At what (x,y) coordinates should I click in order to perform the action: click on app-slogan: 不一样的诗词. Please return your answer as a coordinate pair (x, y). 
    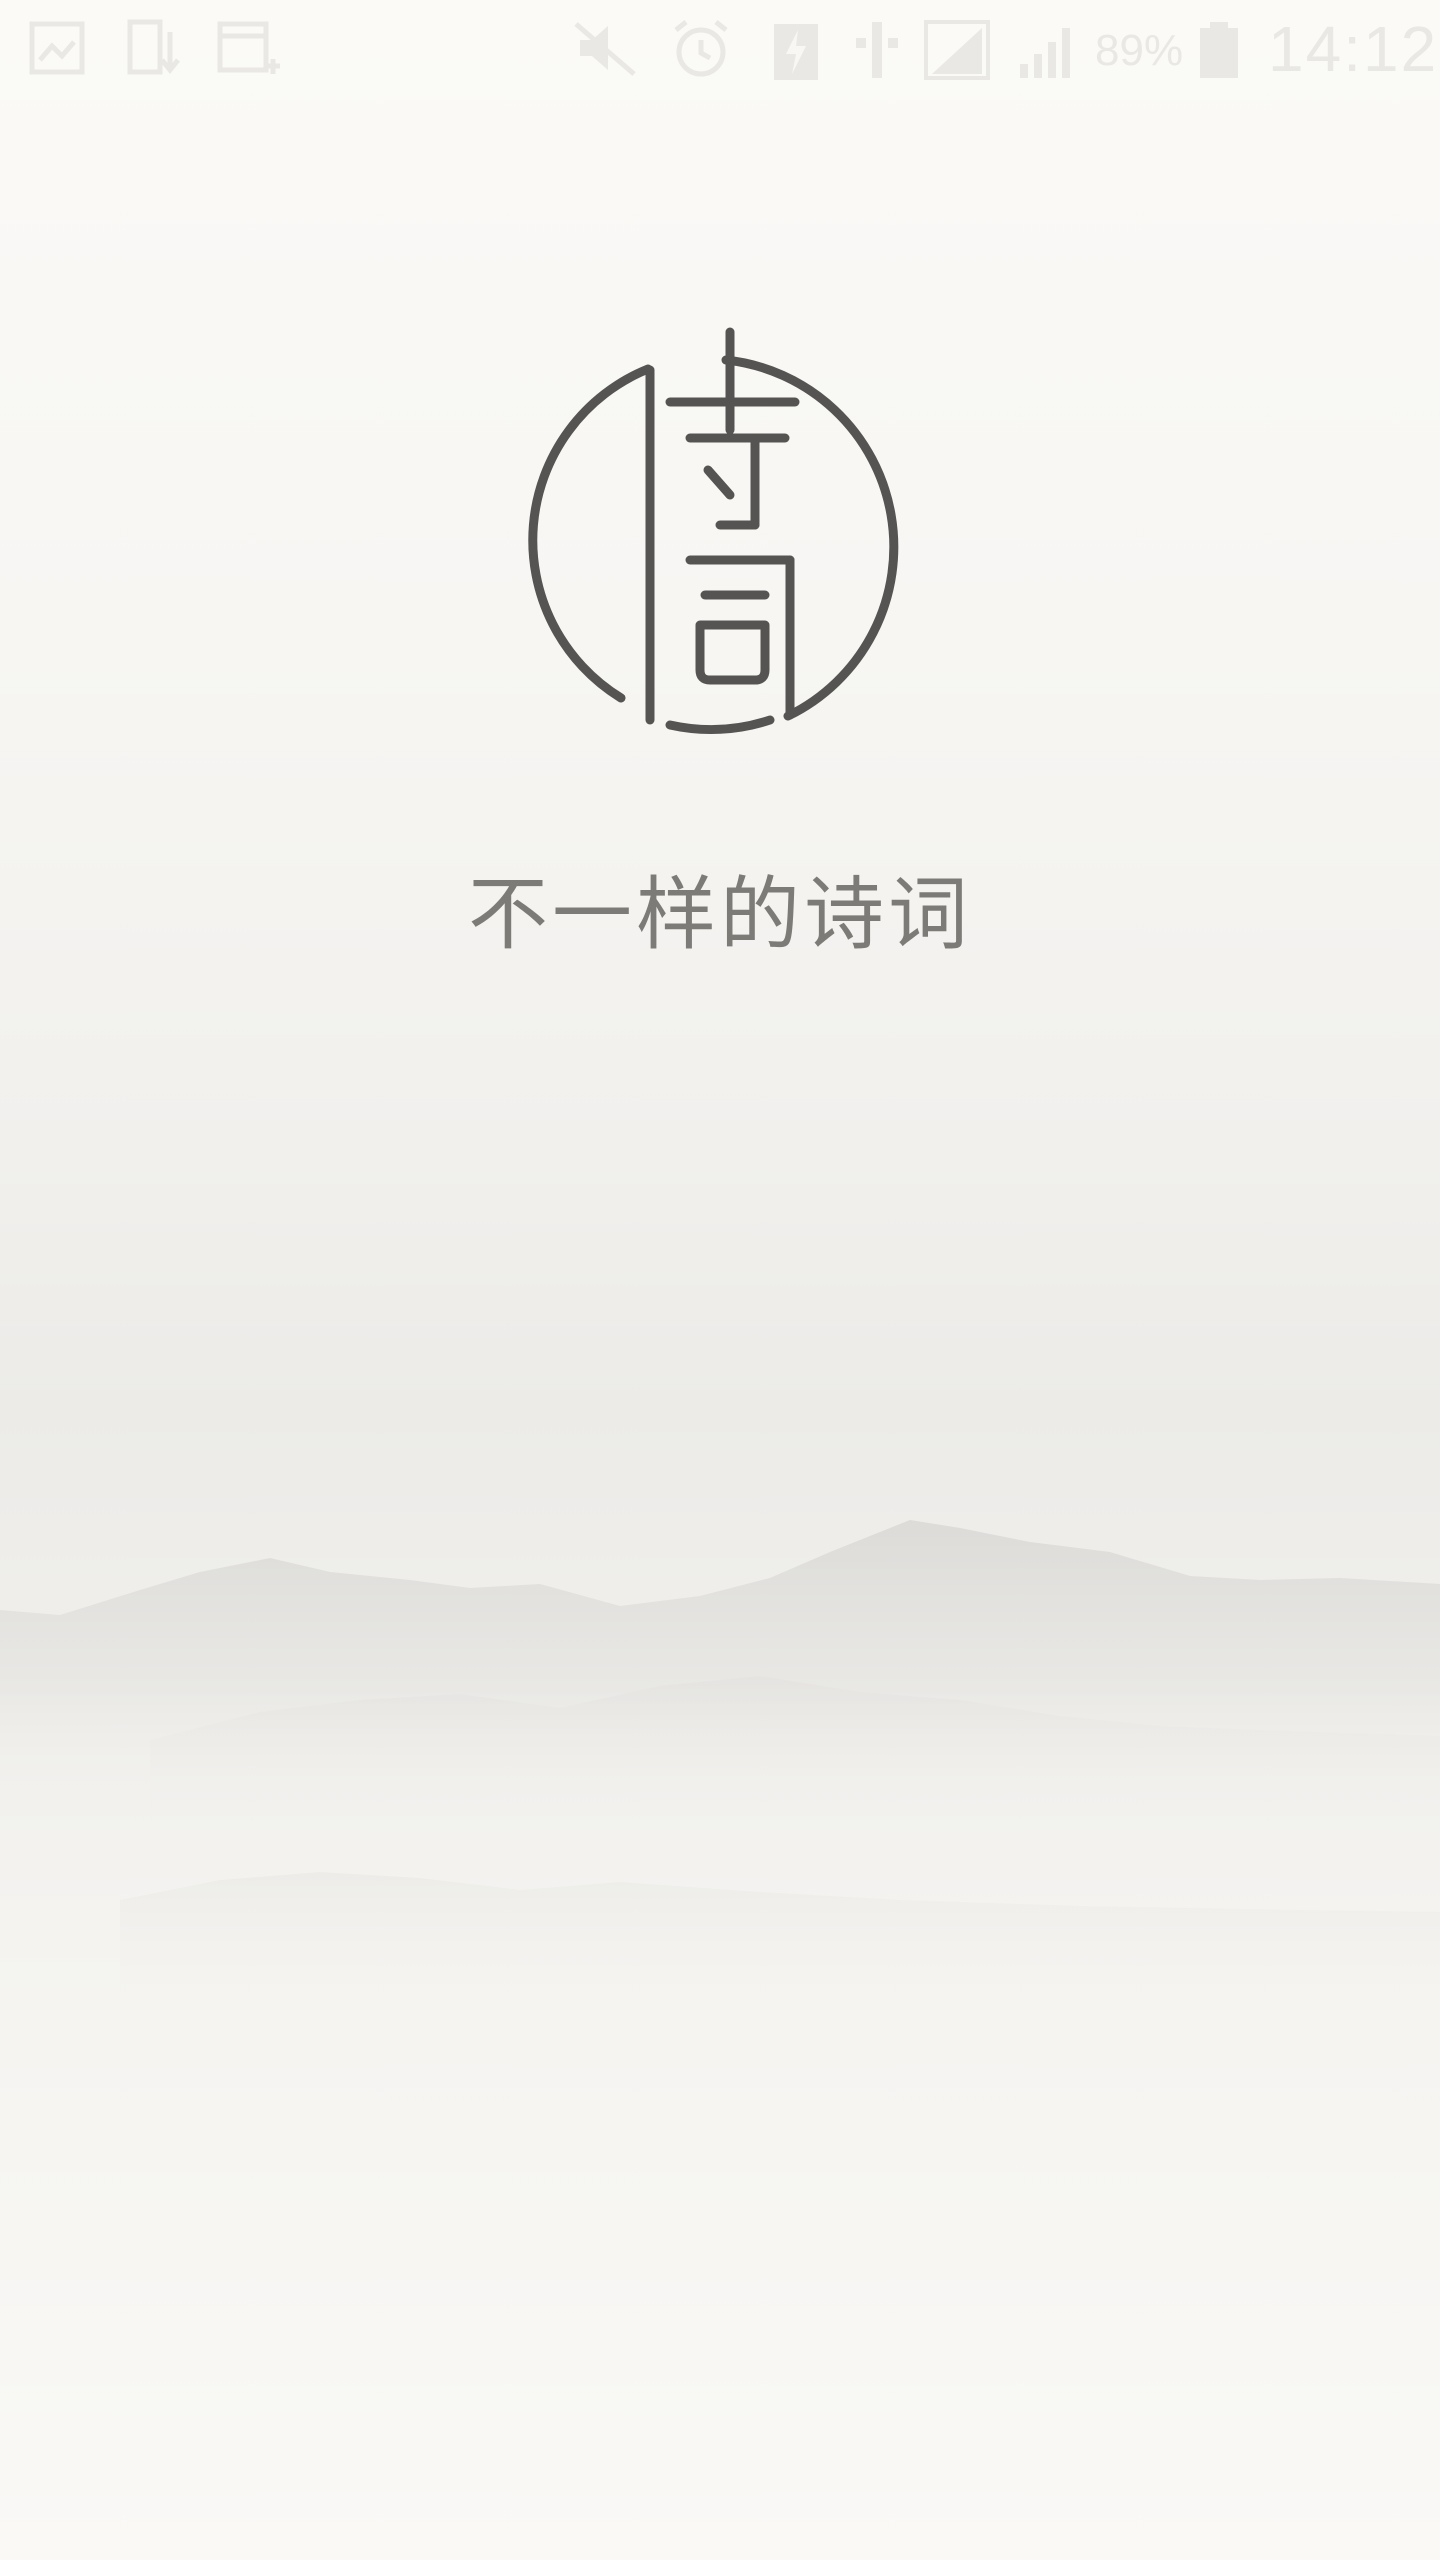
    Looking at the image, I should click on (720, 914).